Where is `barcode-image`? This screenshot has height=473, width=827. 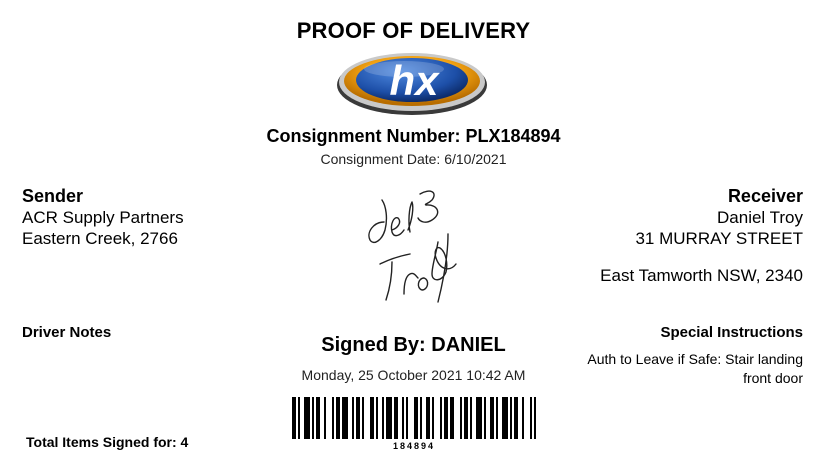
barcode-image is located at coordinates (414, 418).